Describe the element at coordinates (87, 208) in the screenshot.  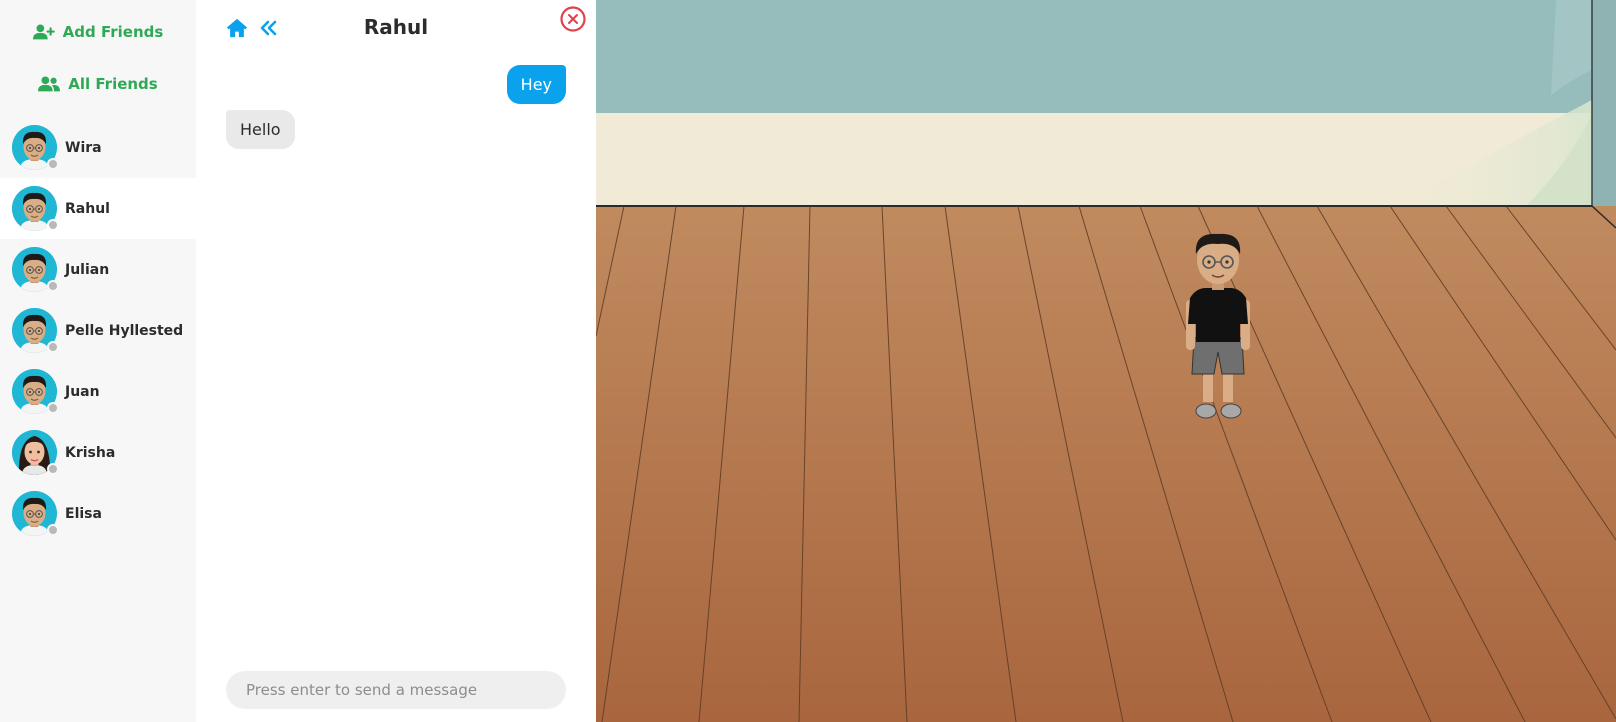
I see `friend-name: Rahul` at that location.